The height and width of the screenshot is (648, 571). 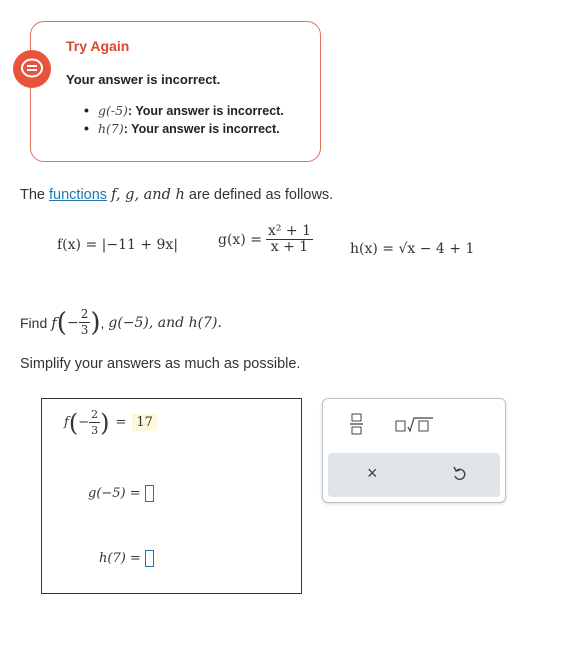 I want to click on h-answer-row: h(7) =, so click(x=126, y=558).